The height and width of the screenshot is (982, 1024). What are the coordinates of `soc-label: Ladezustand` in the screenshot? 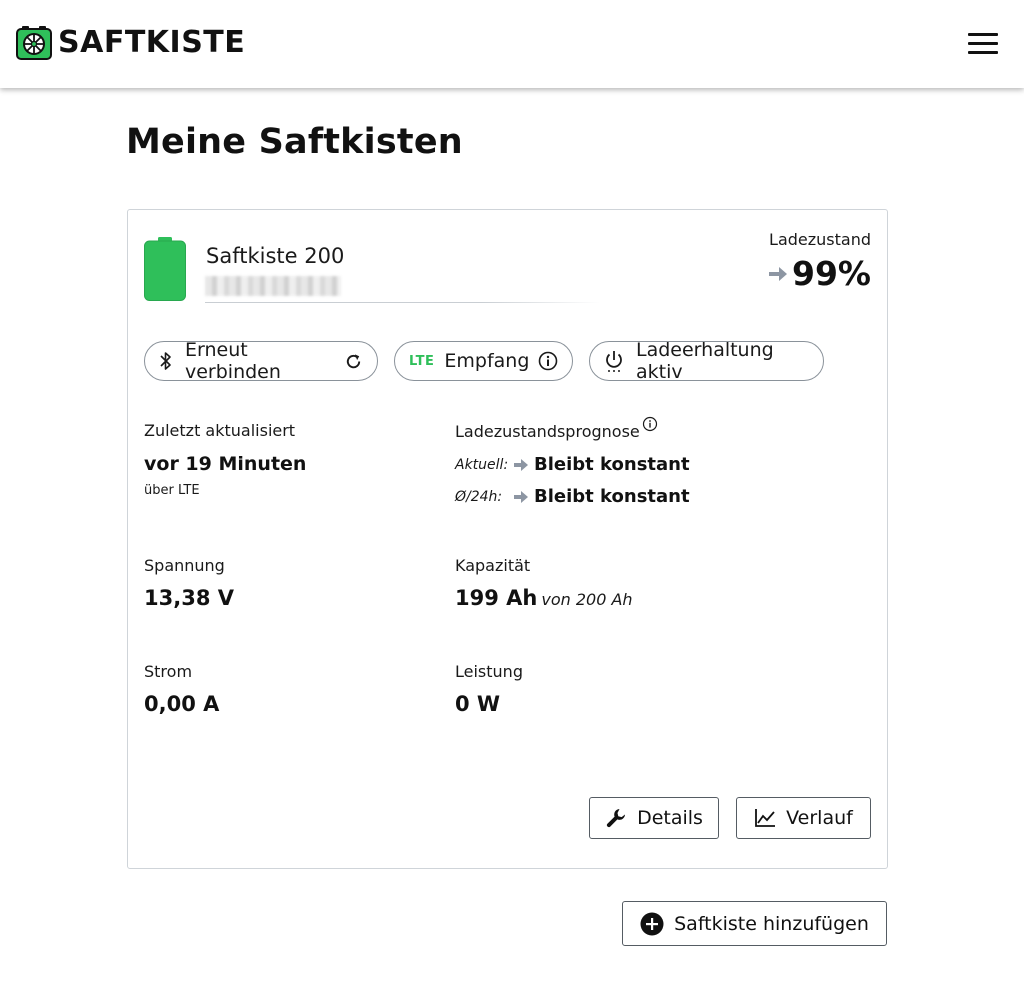 It's located at (820, 239).